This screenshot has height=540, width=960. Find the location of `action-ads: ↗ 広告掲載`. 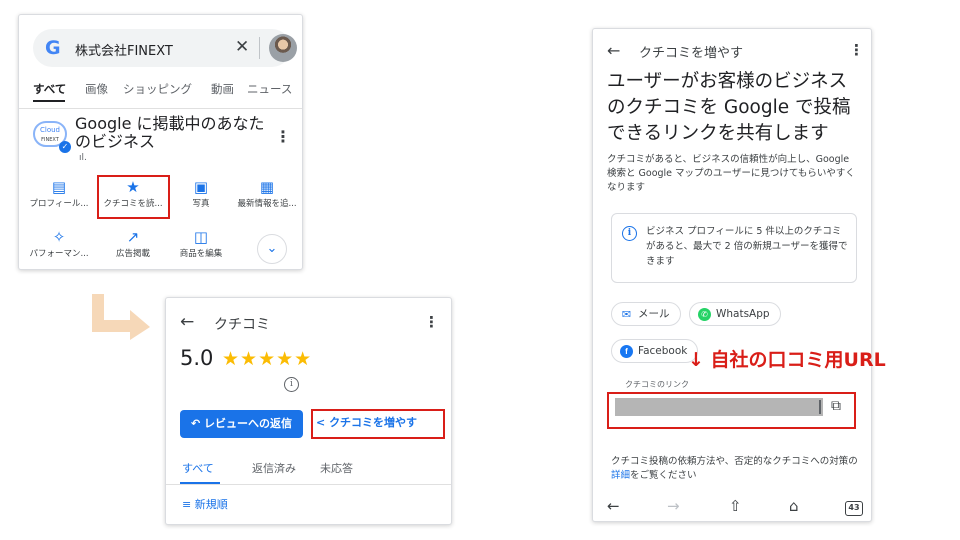

action-ads: ↗ 広告掲載 is located at coordinates (133, 243).